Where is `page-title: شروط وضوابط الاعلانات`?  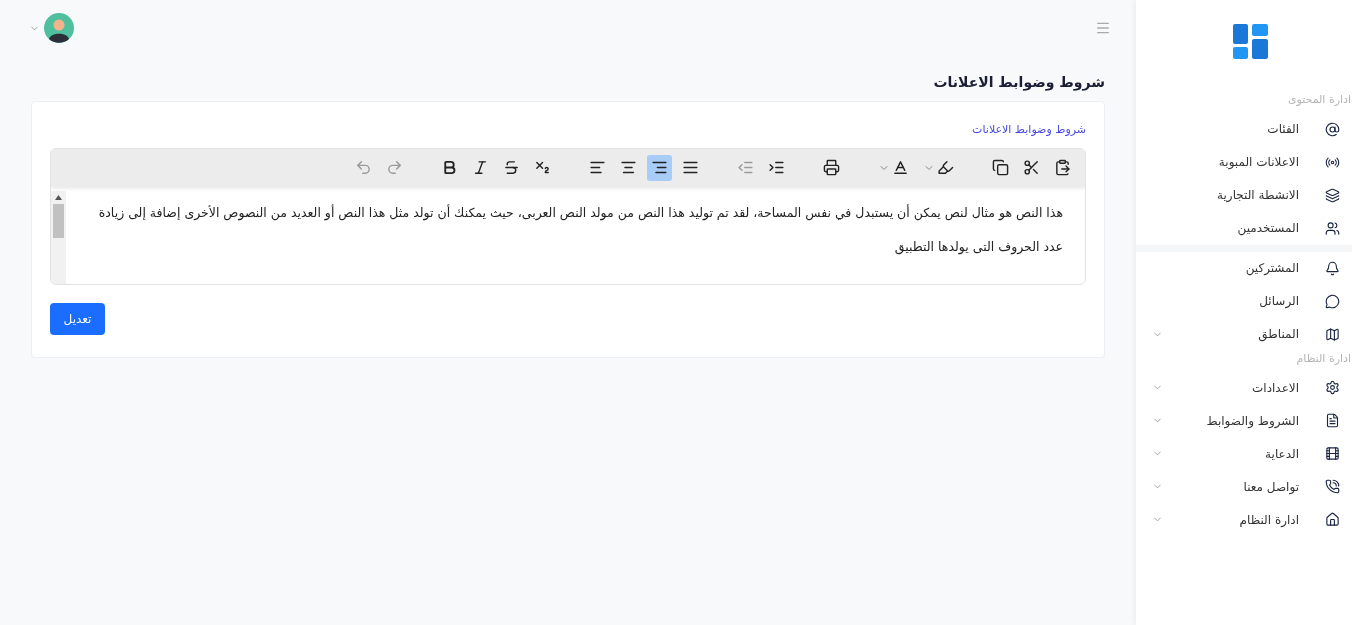
page-title: شروط وضوابط الاعلانات is located at coordinates (1018, 83).